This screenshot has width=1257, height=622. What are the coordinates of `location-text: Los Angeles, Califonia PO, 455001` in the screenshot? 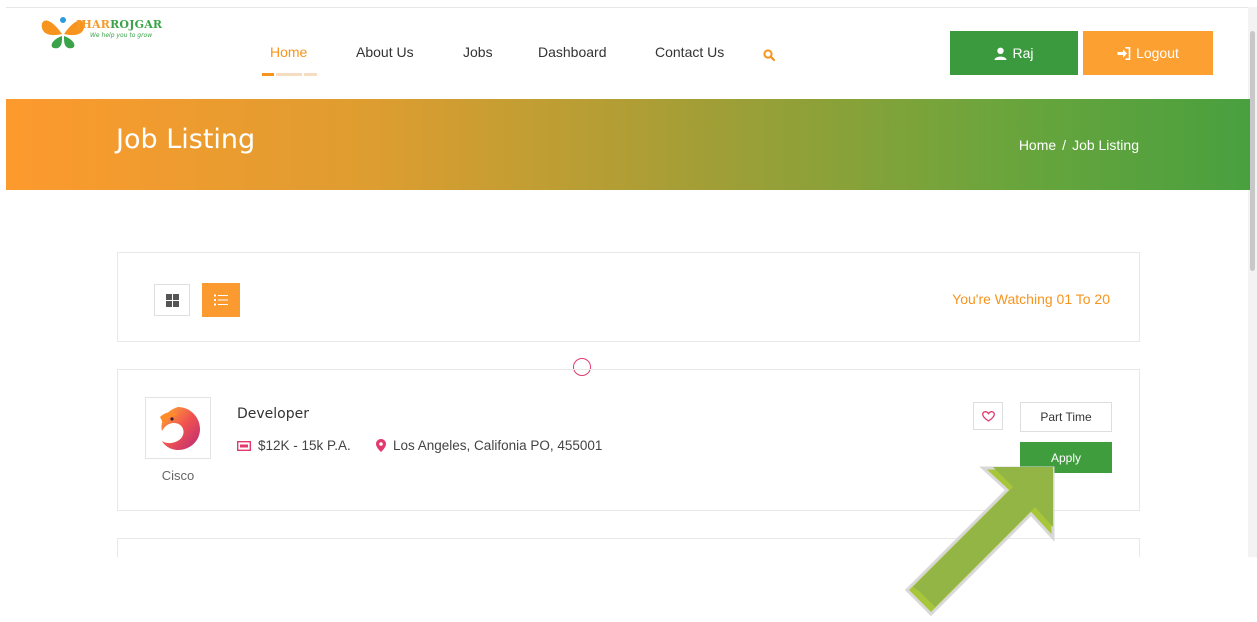 It's located at (498, 445).